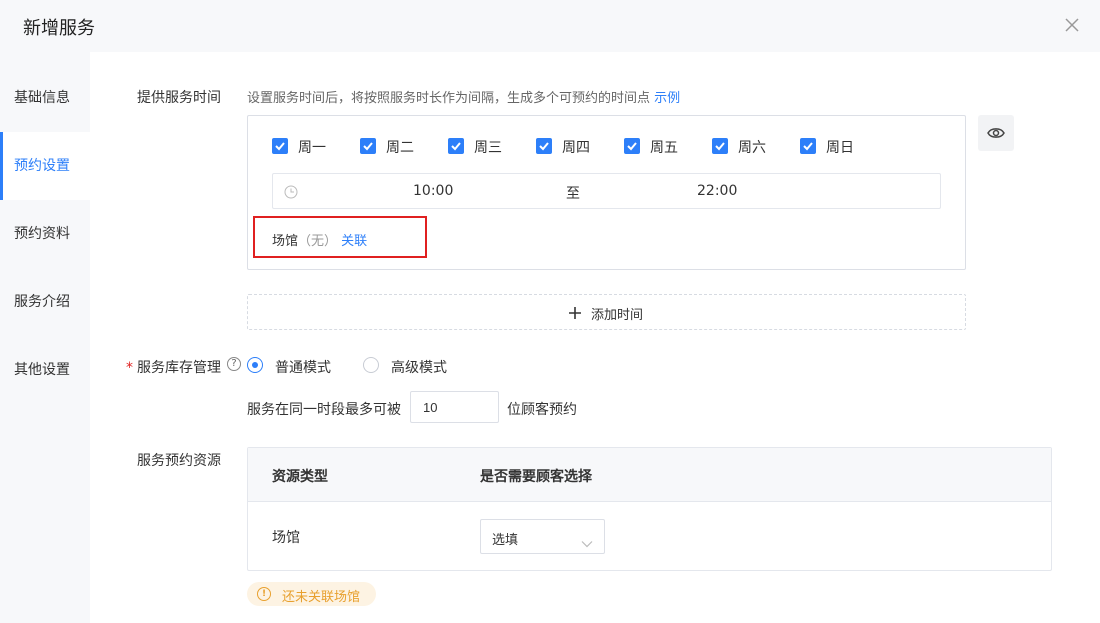  I want to click on sidebar-nav: 基础信息 预约设置 预约资料 服务介绍 其他设置, so click(45, 343).